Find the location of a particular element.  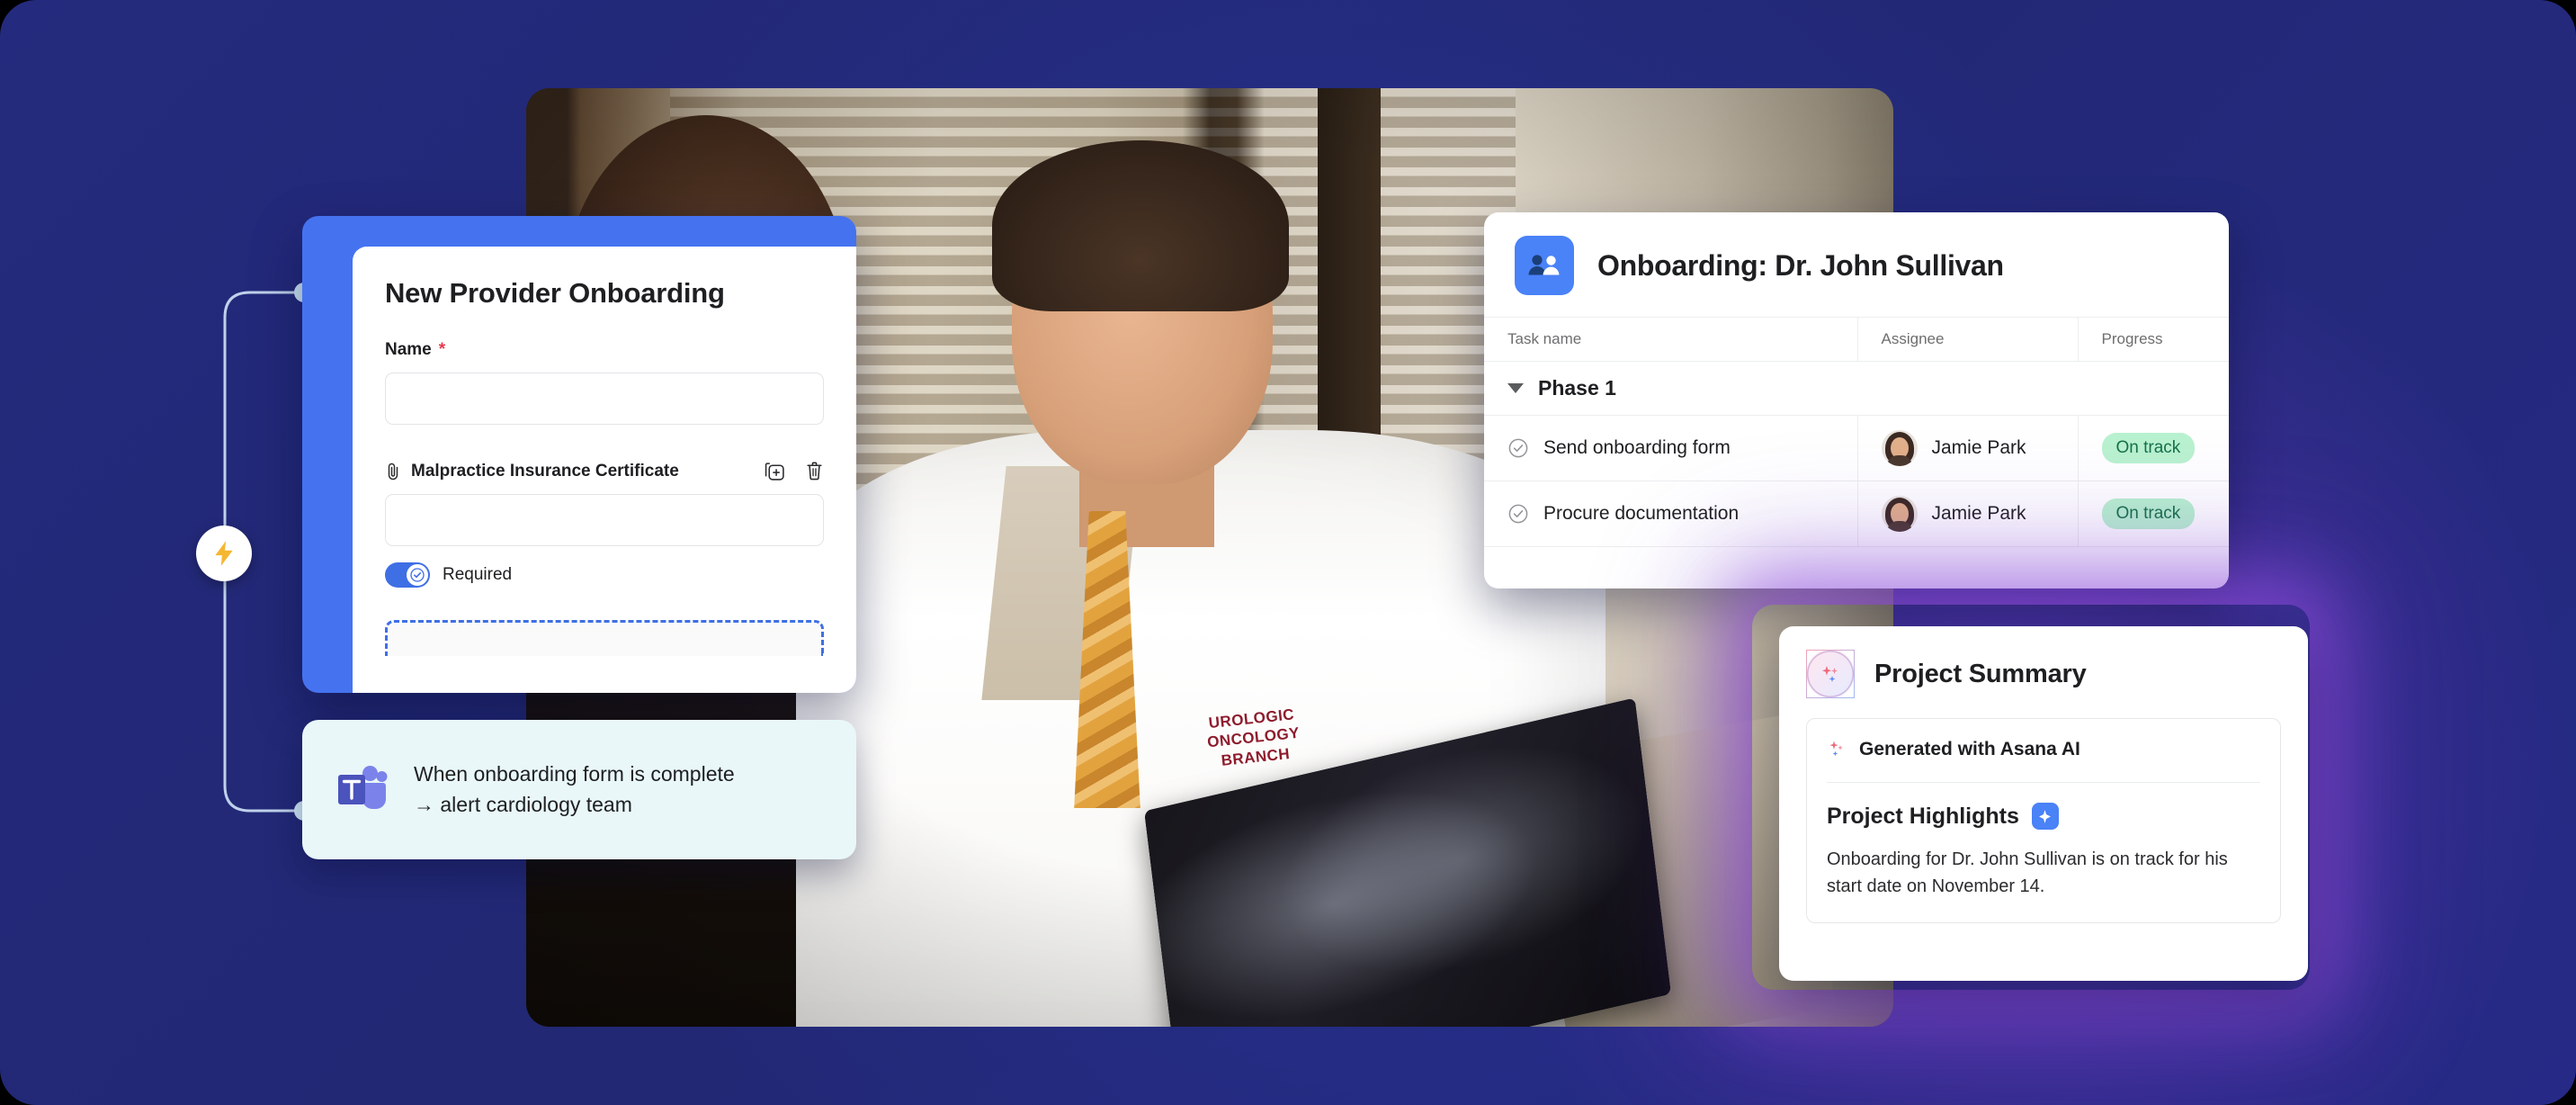

generated-with-ai-row: Generated with Asana AI is located at coordinates (2043, 749).